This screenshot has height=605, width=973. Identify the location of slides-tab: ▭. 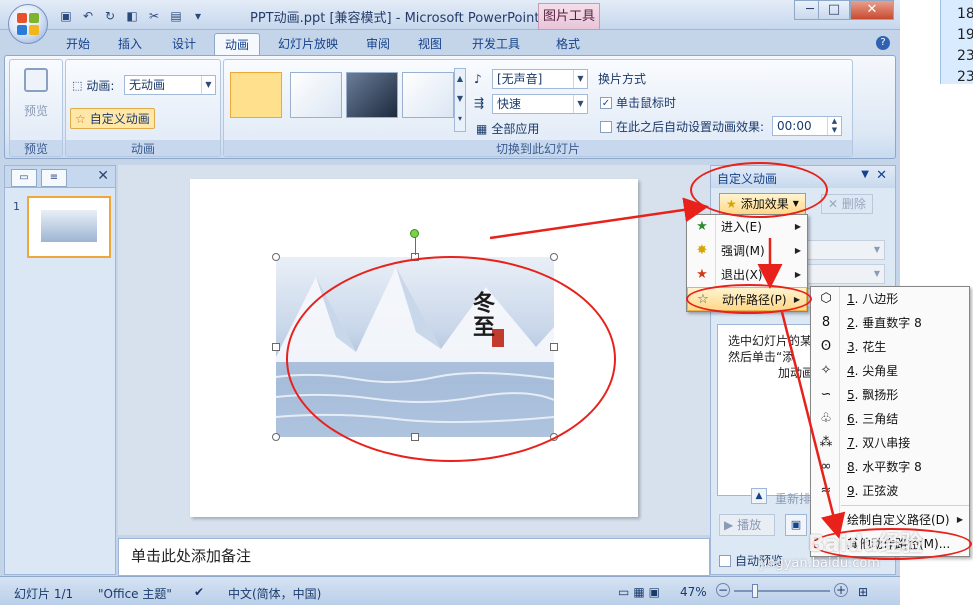
(24, 178).